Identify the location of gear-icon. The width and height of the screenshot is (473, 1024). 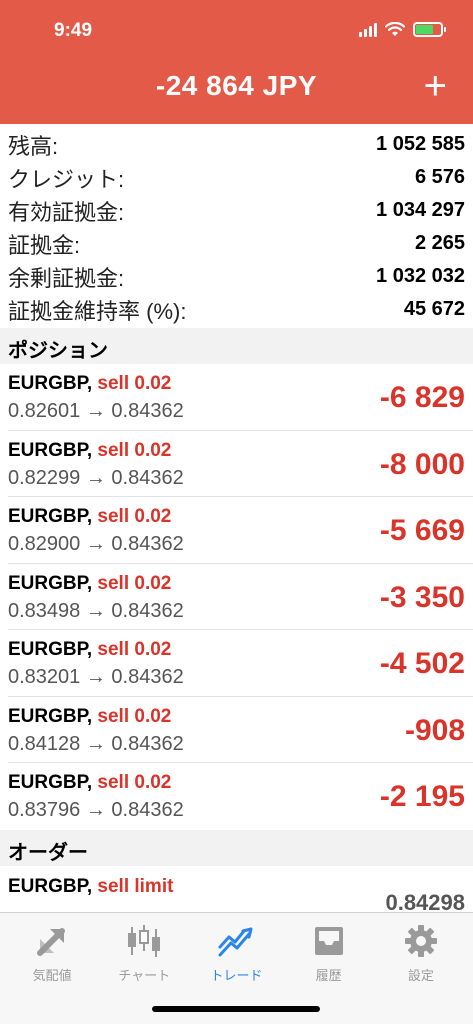
(421, 941).